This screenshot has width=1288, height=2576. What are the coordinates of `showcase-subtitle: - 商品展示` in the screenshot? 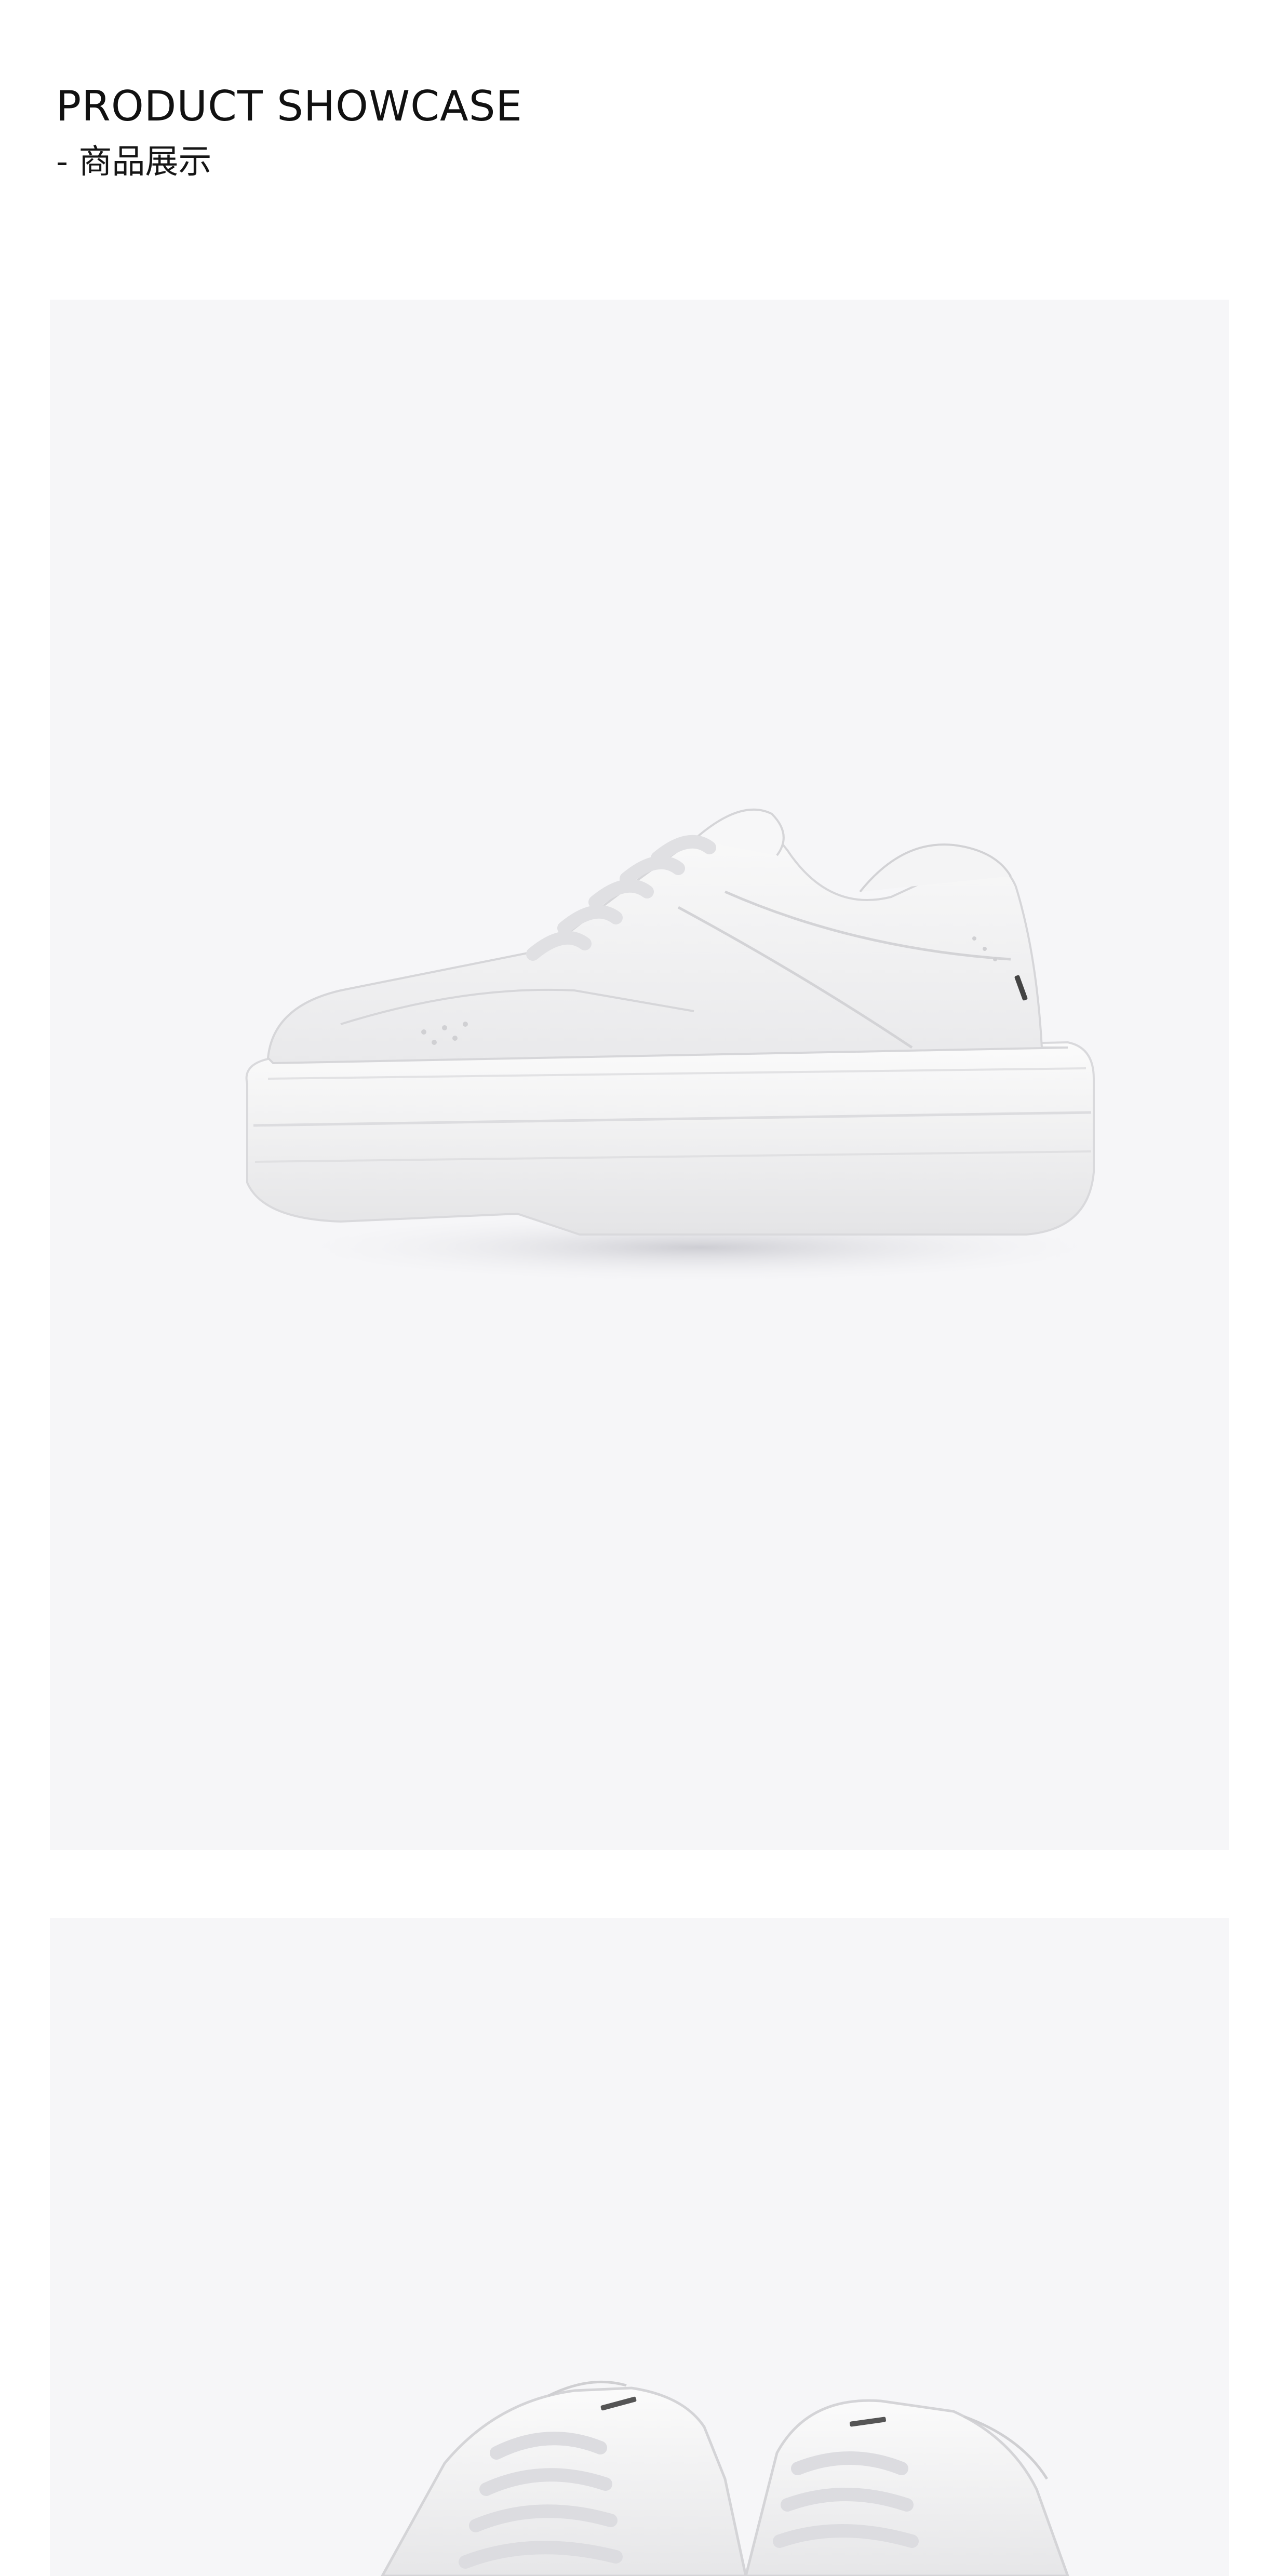 It's located at (134, 162).